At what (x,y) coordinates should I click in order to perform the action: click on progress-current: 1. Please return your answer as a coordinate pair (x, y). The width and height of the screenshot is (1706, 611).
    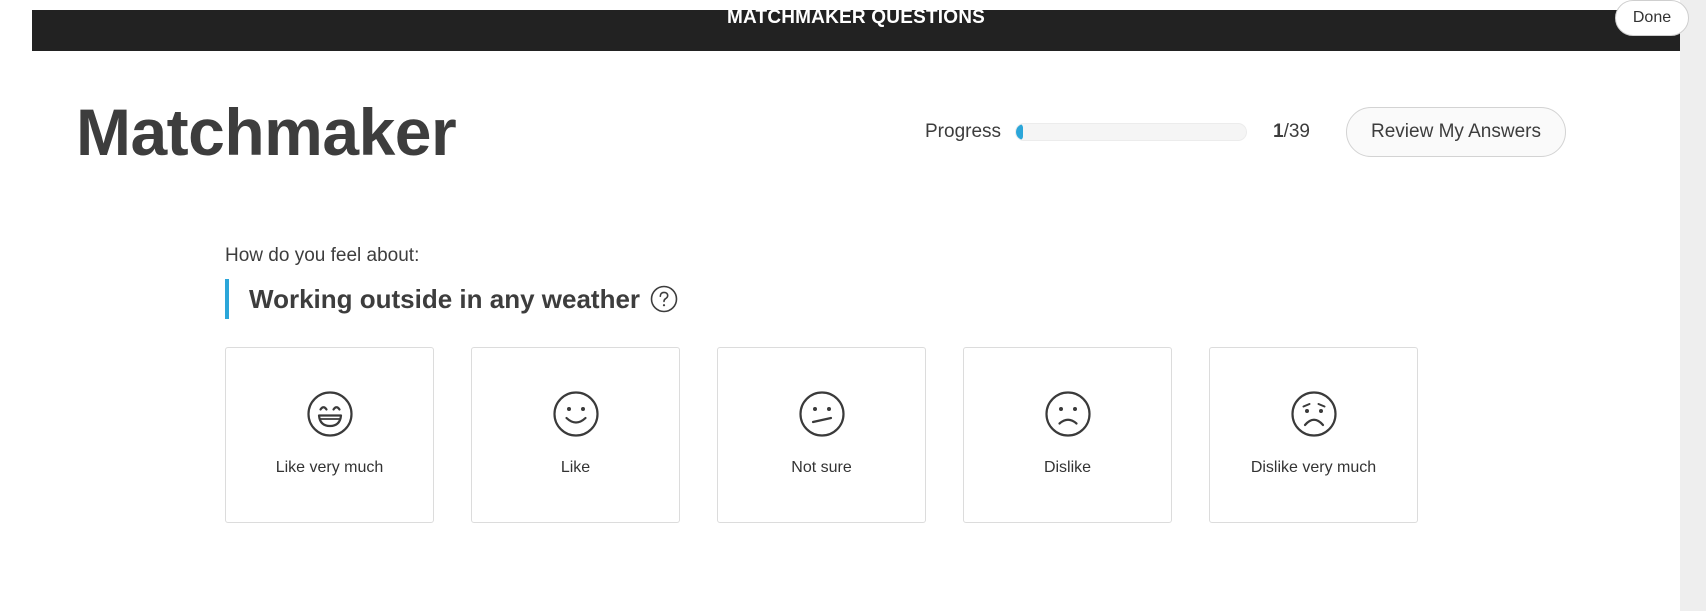
    Looking at the image, I should click on (1278, 131).